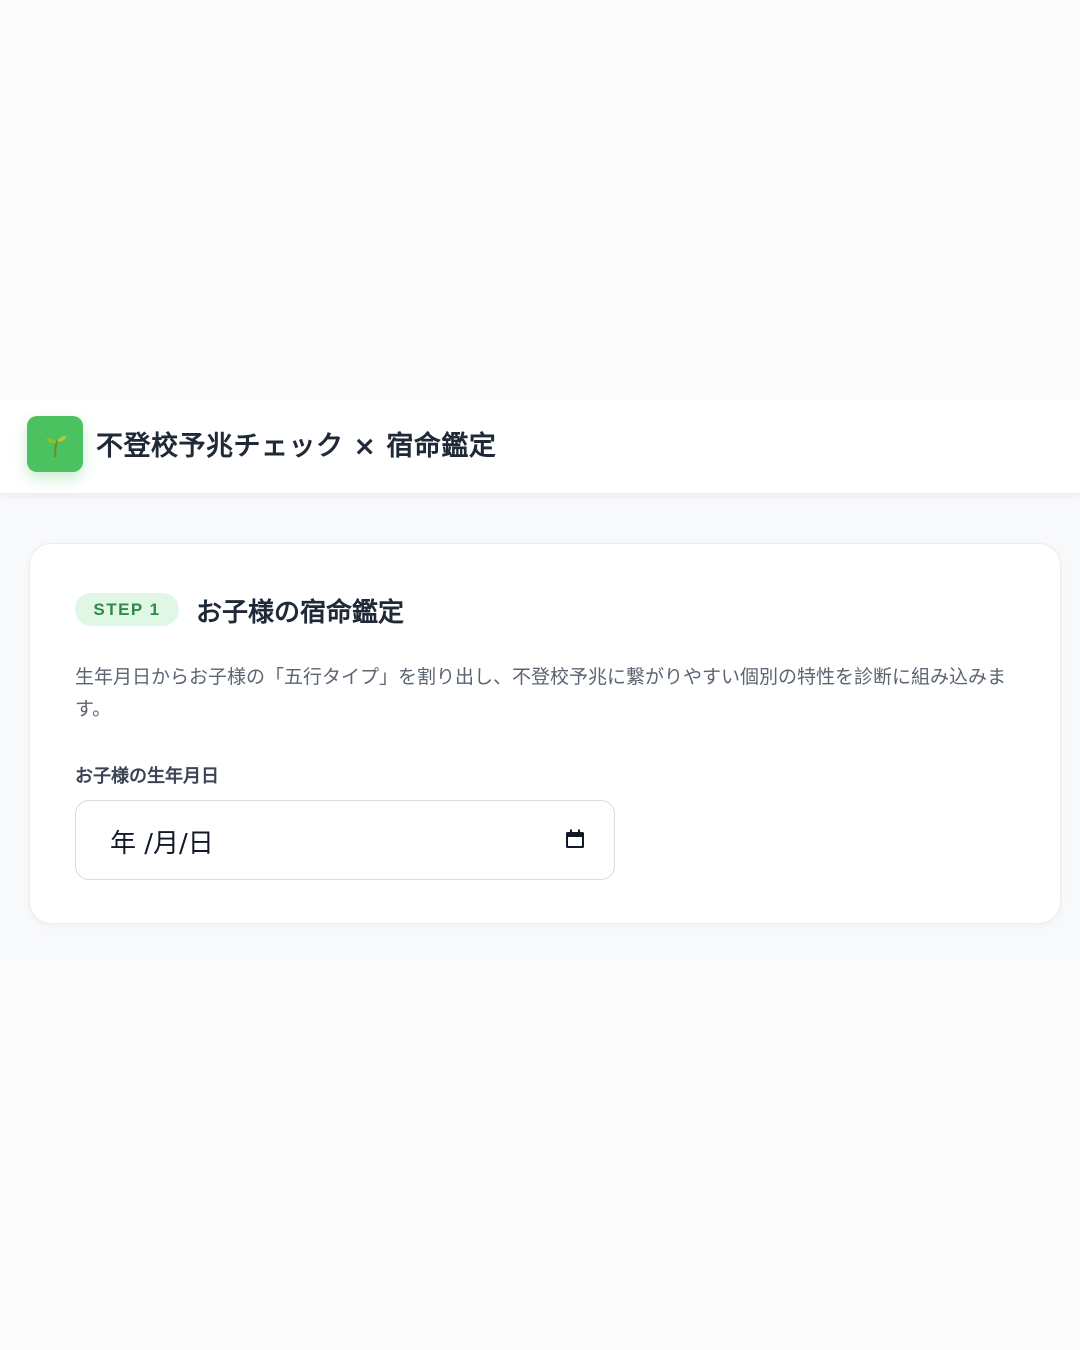 Image resolution: width=1080 pixels, height=1350 pixels. Describe the element at coordinates (162, 844) in the screenshot. I see `birthdate-placeholder: 年 /月/日` at that location.